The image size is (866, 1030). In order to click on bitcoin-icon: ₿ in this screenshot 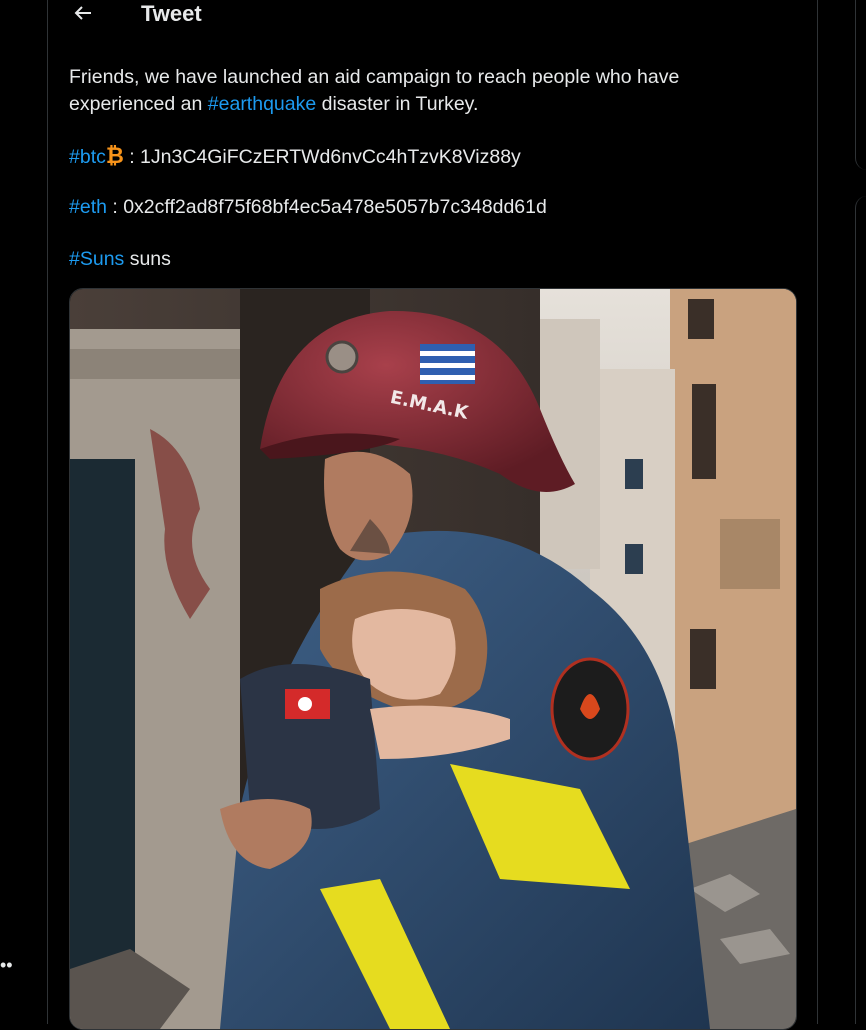, I will do `click(114, 155)`.